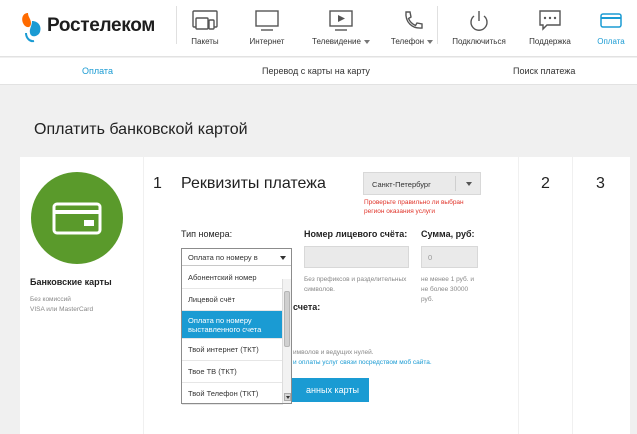  Describe the element at coordinates (611, 17) in the screenshot. I see `card-icon` at that location.